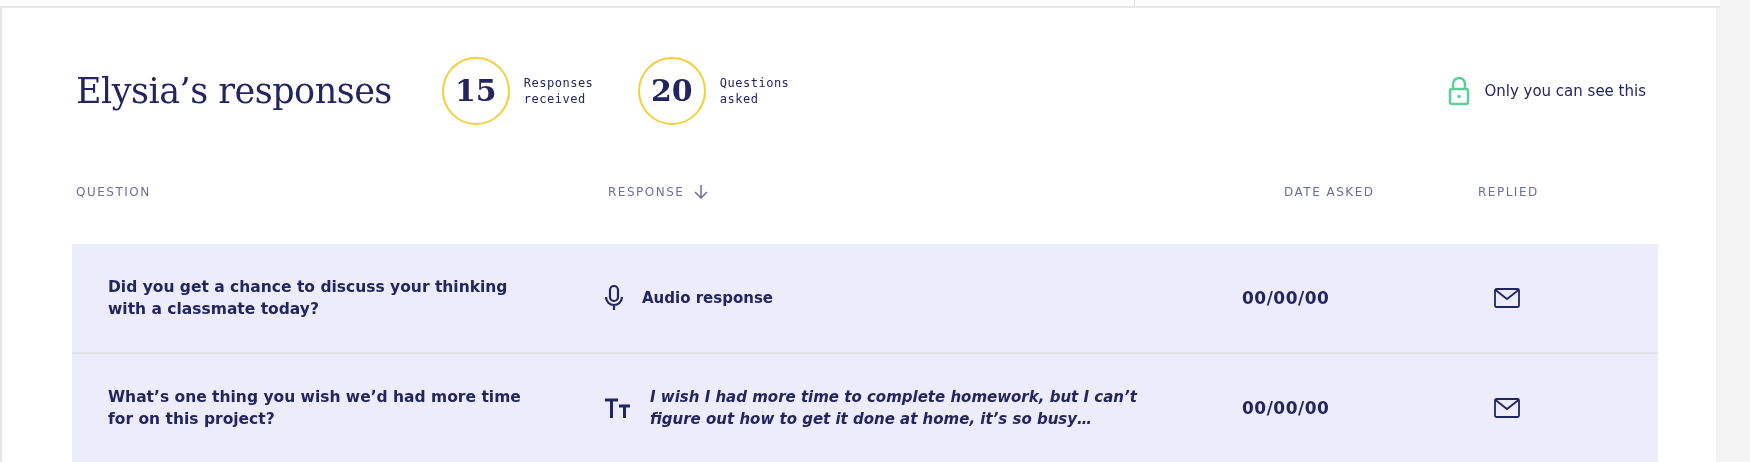 Image resolution: width=1750 pixels, height=462 pixels. What do you see at coordinates (308, 298) in the screenshot?
I see `question-text: Did you get a chance to discuss your thinking with a classmate today?` at bounding box center [308, 298].